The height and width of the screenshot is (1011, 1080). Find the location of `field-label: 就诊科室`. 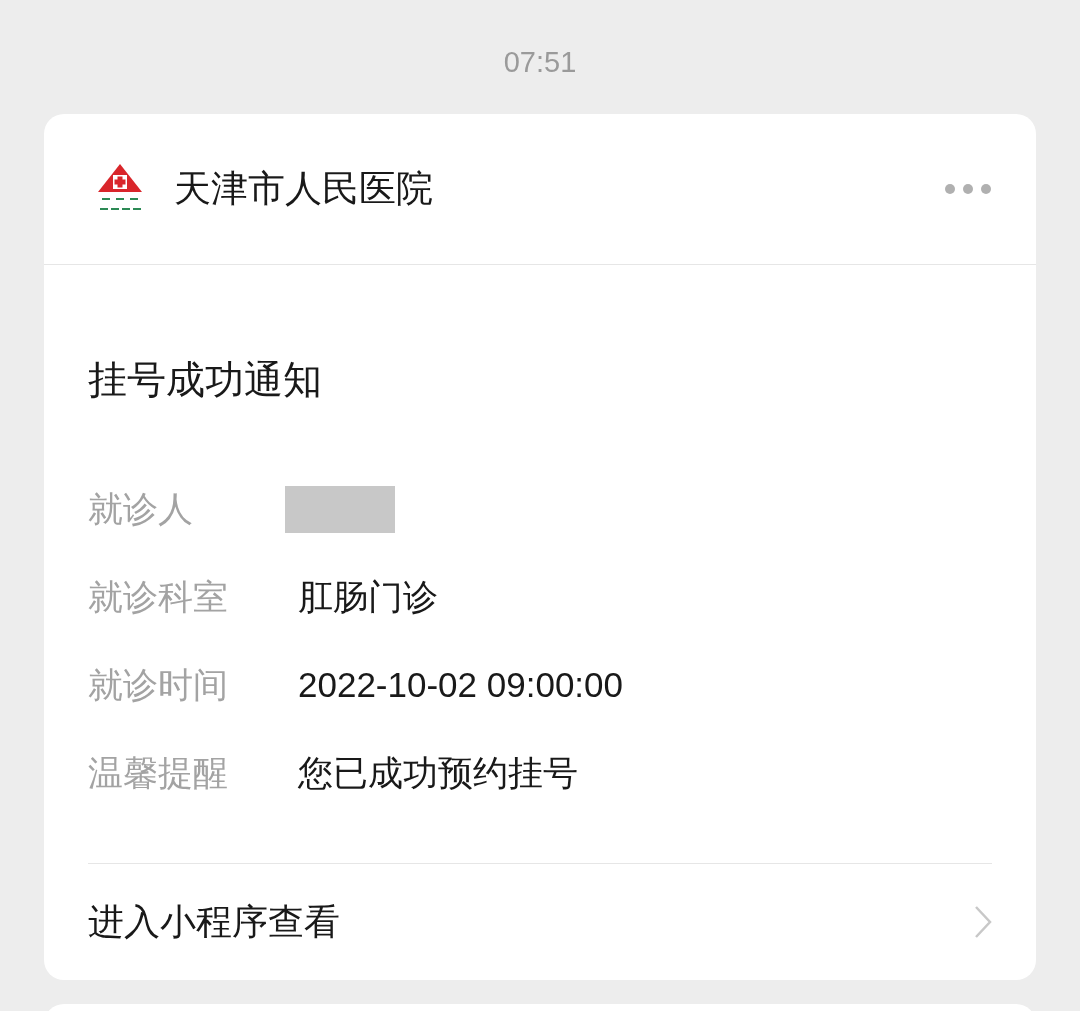

field-label: 就诊科室 is located at coordinates (158, 597).